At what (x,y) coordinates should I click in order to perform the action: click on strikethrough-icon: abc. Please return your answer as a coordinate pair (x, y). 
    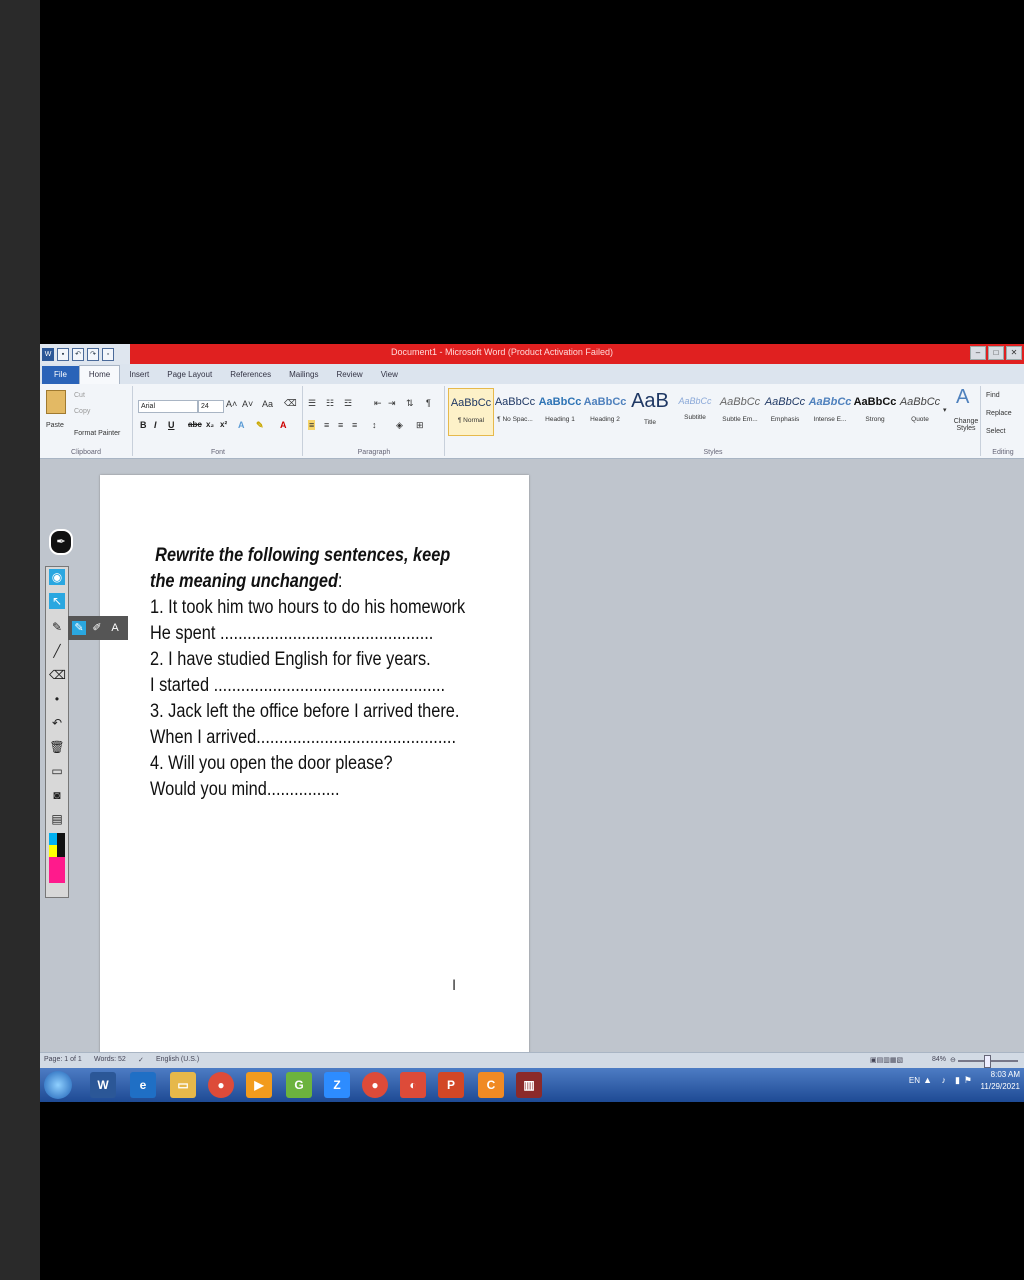
    Looking at the image, I should click on (195, 424).